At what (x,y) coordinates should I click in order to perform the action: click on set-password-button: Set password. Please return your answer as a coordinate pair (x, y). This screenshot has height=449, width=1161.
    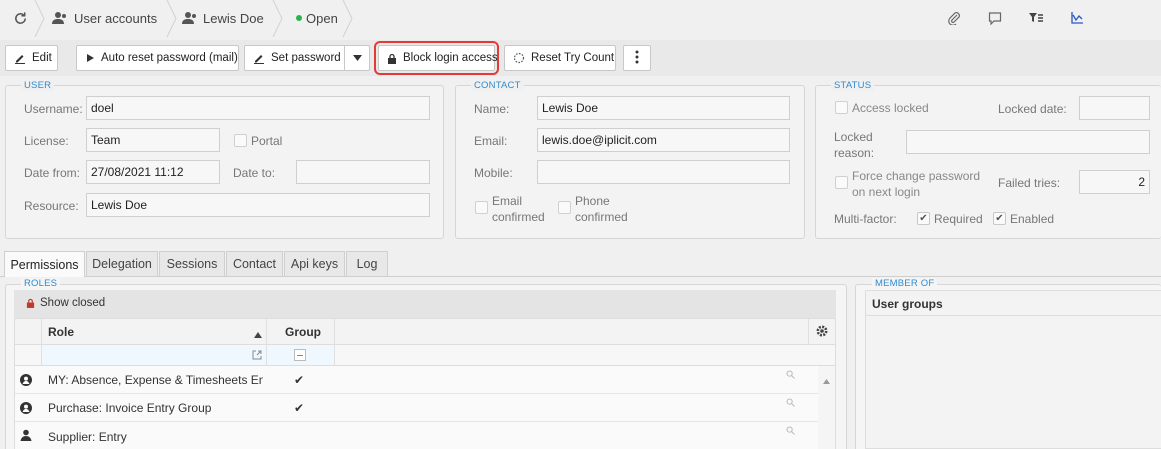
    Looking at the image, I should click on (294, 58).